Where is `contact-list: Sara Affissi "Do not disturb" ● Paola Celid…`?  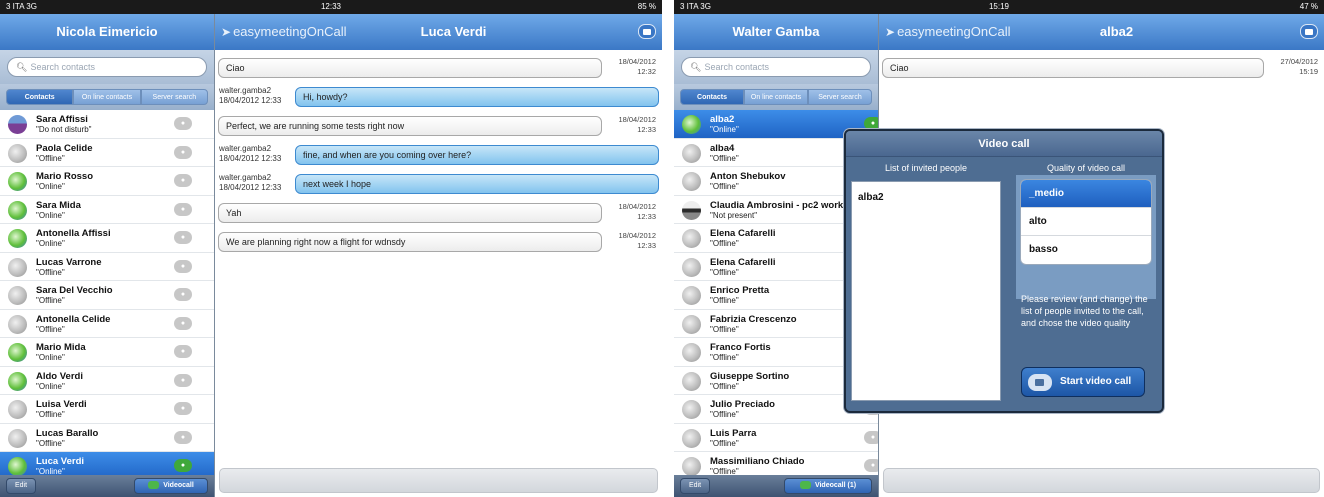 contact-list: Sara Affissi "Do not disturb" ● Paola Celid… is located at coordinates (107, 292).